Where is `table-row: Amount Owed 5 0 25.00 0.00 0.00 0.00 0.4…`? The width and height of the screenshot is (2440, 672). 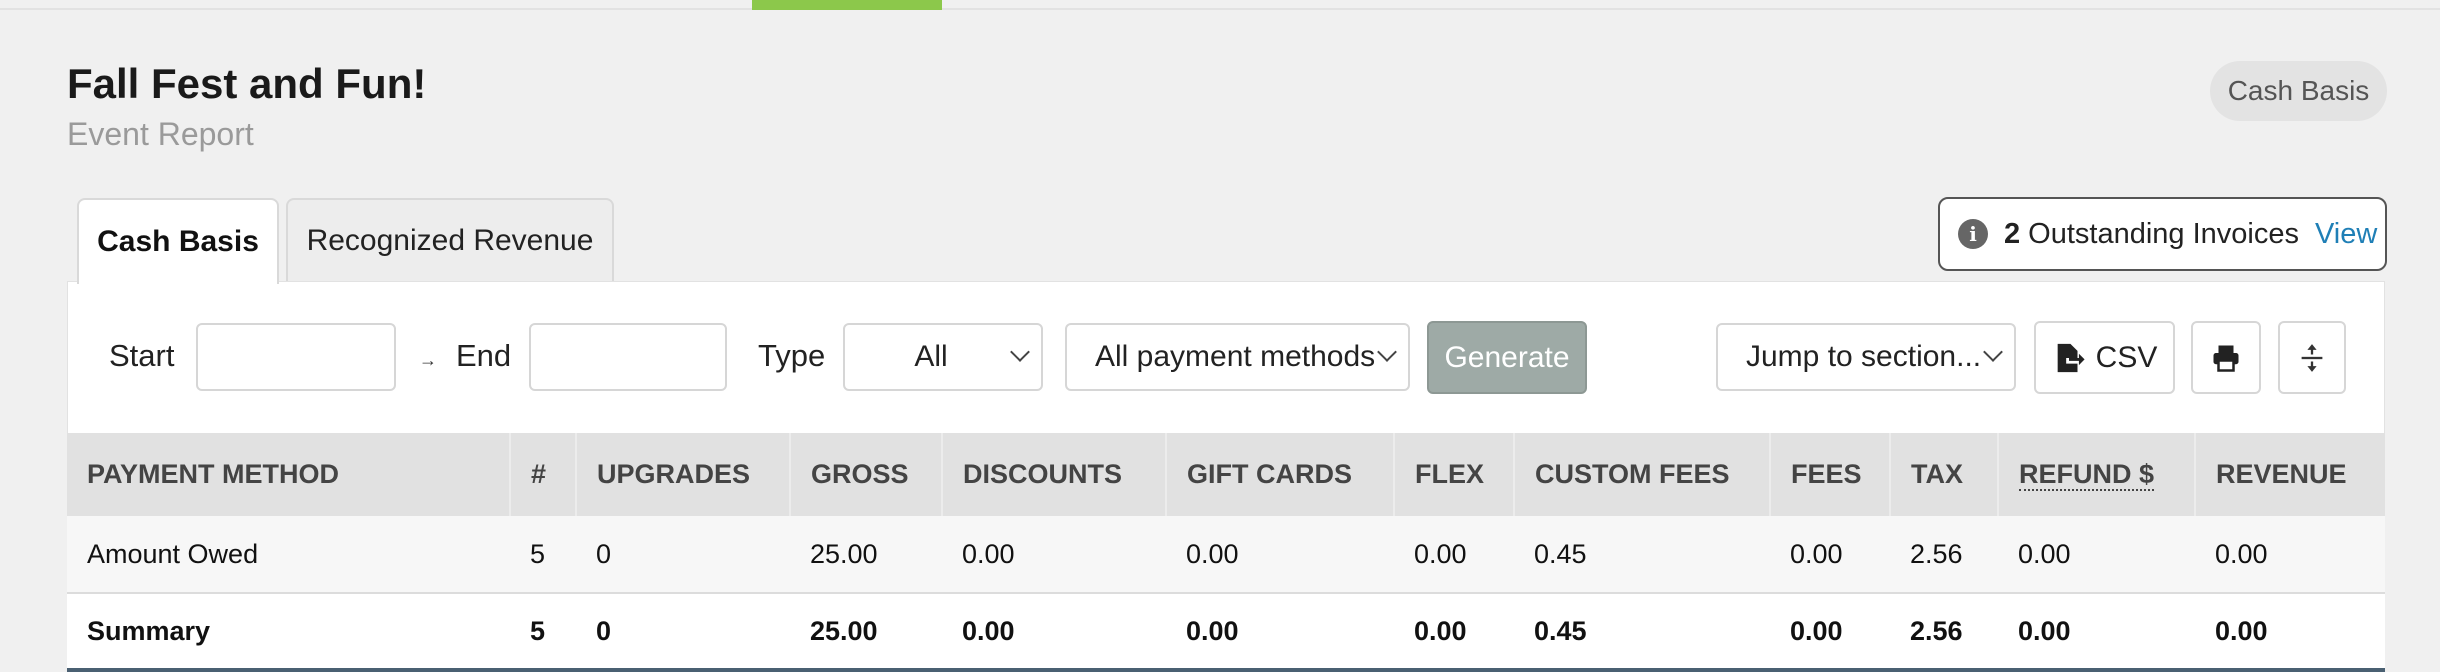 table-row: Amount Owed 5 0 25.00 0.00 0.00 0.00 0.4… is located at coordinates (1226, 555).